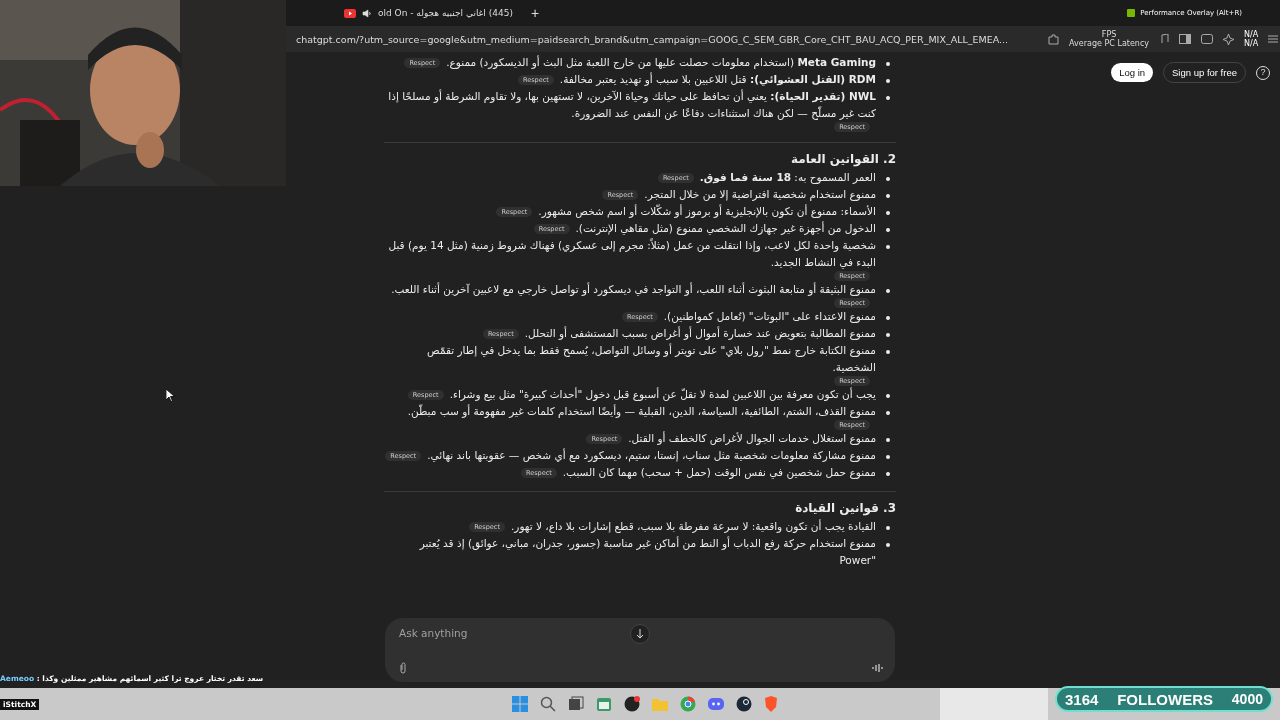 The image size is (1280, 720). What do you see at coordinates (403, 668) in the screenshot?
I see `paperclip-icon` at bounding box center [403, 668].